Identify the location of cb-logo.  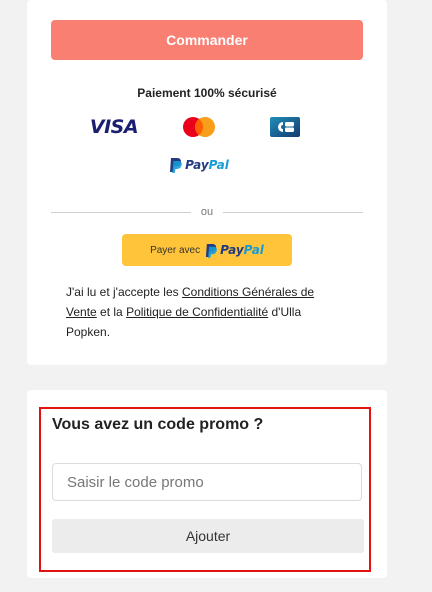
(285, 127).